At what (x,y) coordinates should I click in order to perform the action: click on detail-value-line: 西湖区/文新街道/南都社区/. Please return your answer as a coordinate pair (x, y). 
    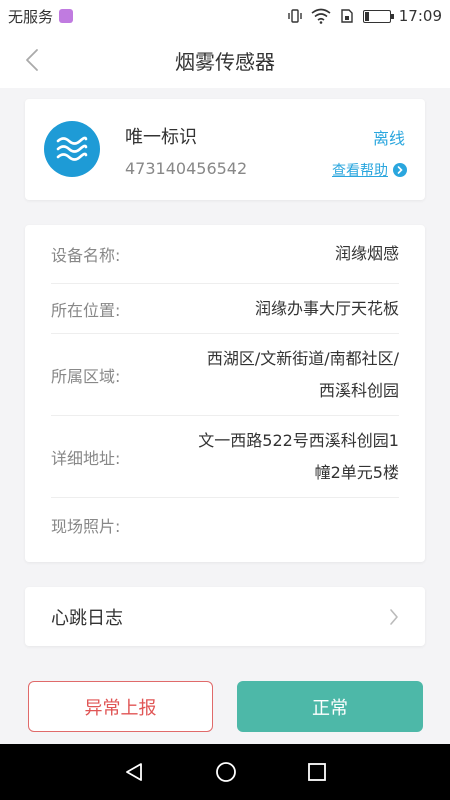
    Looking at the image, I should click on (302, 358).